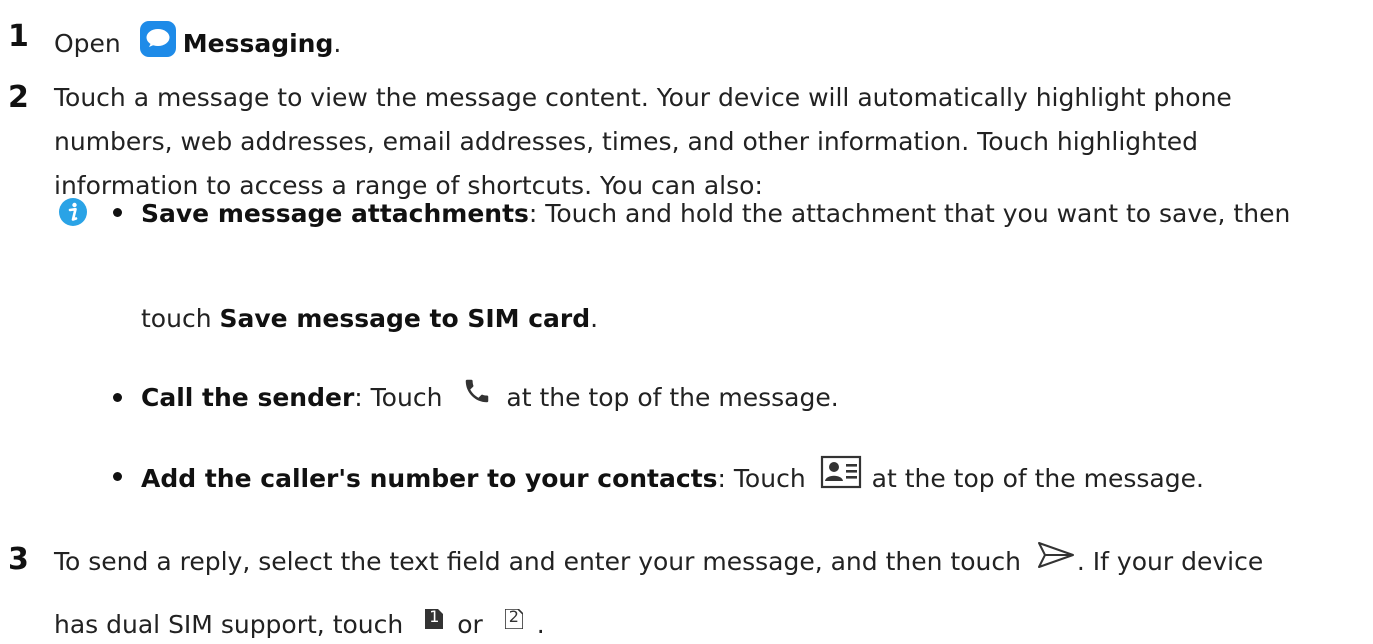 Image resolution: width=1373 pixels, height=644 pixels. I want to click on bullet-1-text2-prefix: touch, so click(180, 318).